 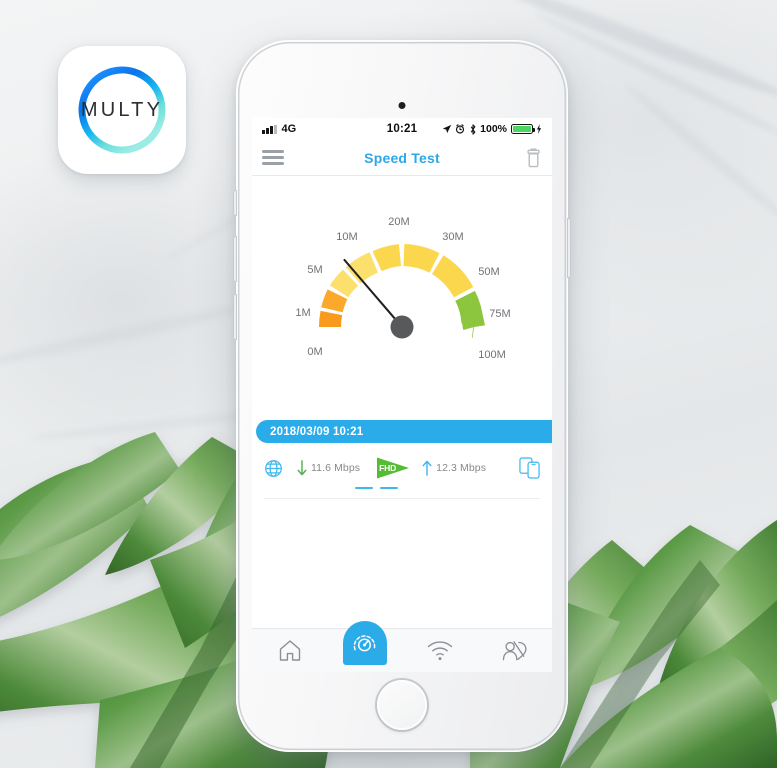 I want to click on status-time: 10:21, so click(x=402, y=129).